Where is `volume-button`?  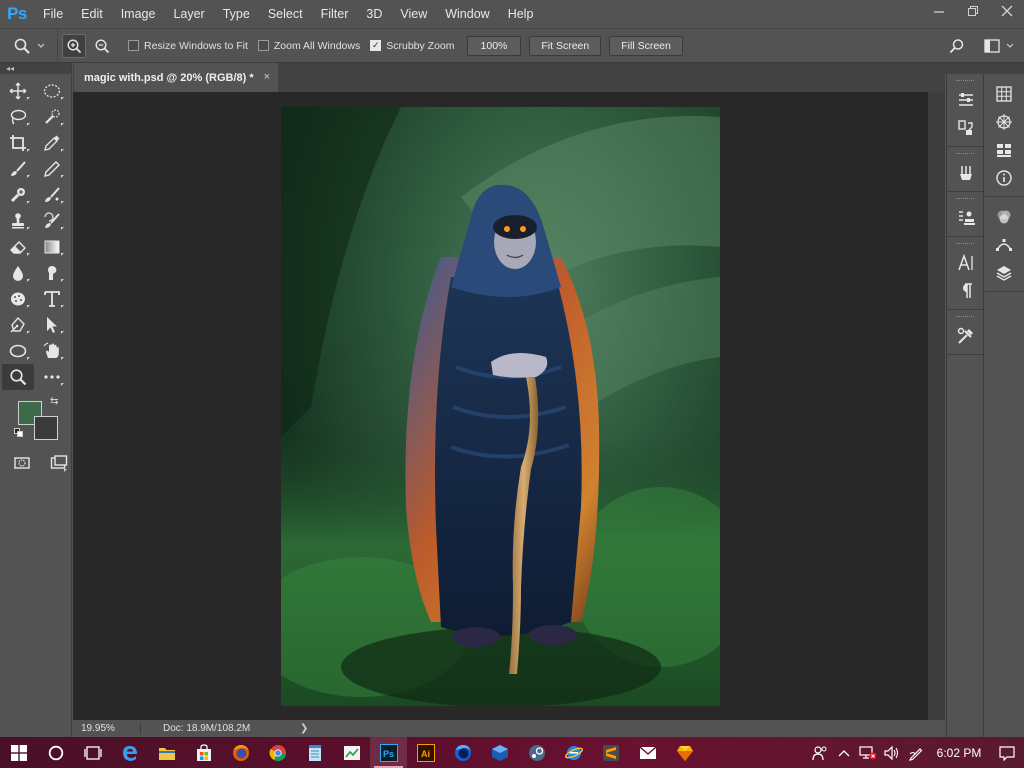
volume-button is located at coordinates (892, 752).